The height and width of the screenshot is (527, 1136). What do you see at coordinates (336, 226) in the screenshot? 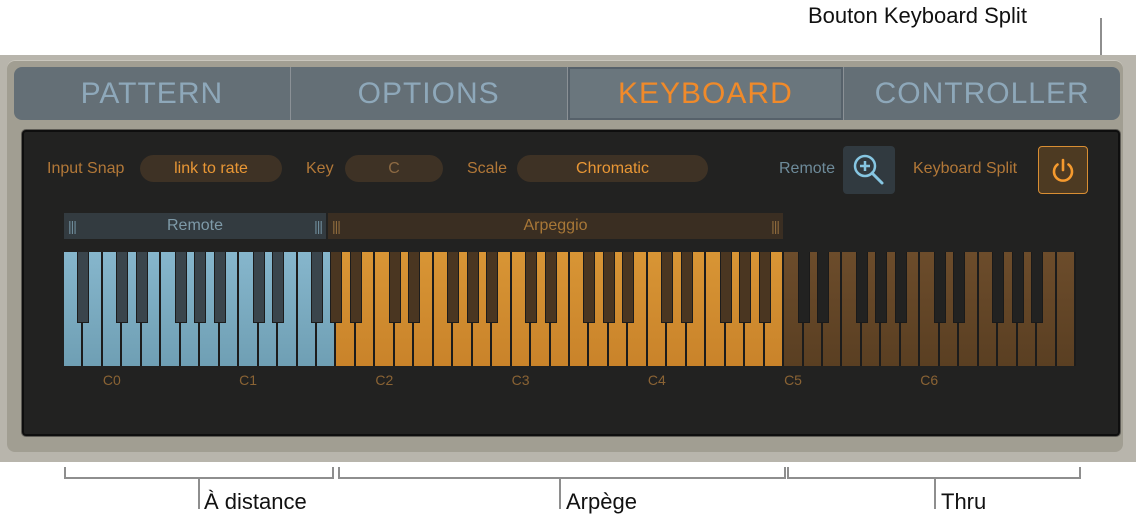
I see `arpeggio-zone-left-handle: |||` at bounding box center [336, 226].